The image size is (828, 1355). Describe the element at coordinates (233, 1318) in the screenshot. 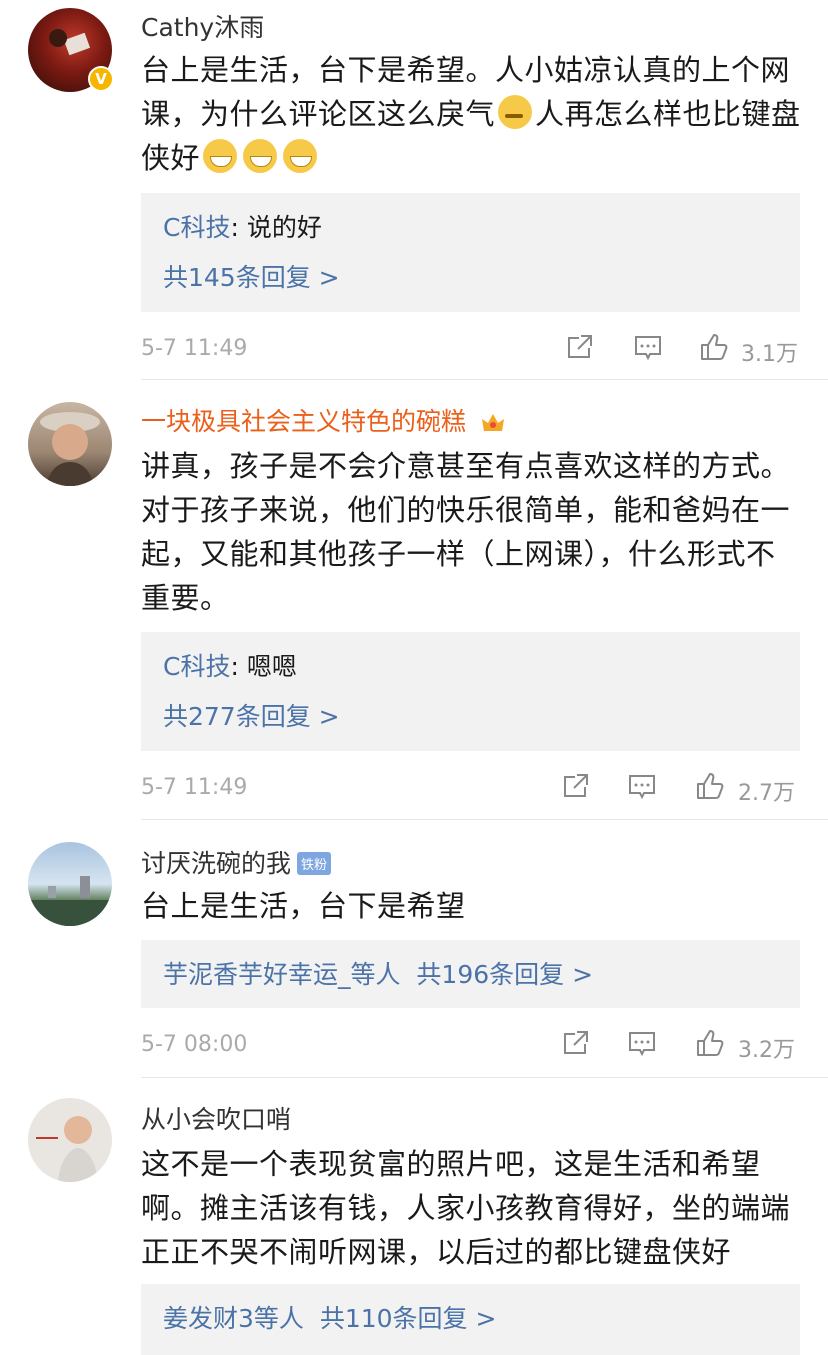

I see `reply-summary: 姜发财3等人` at that location.